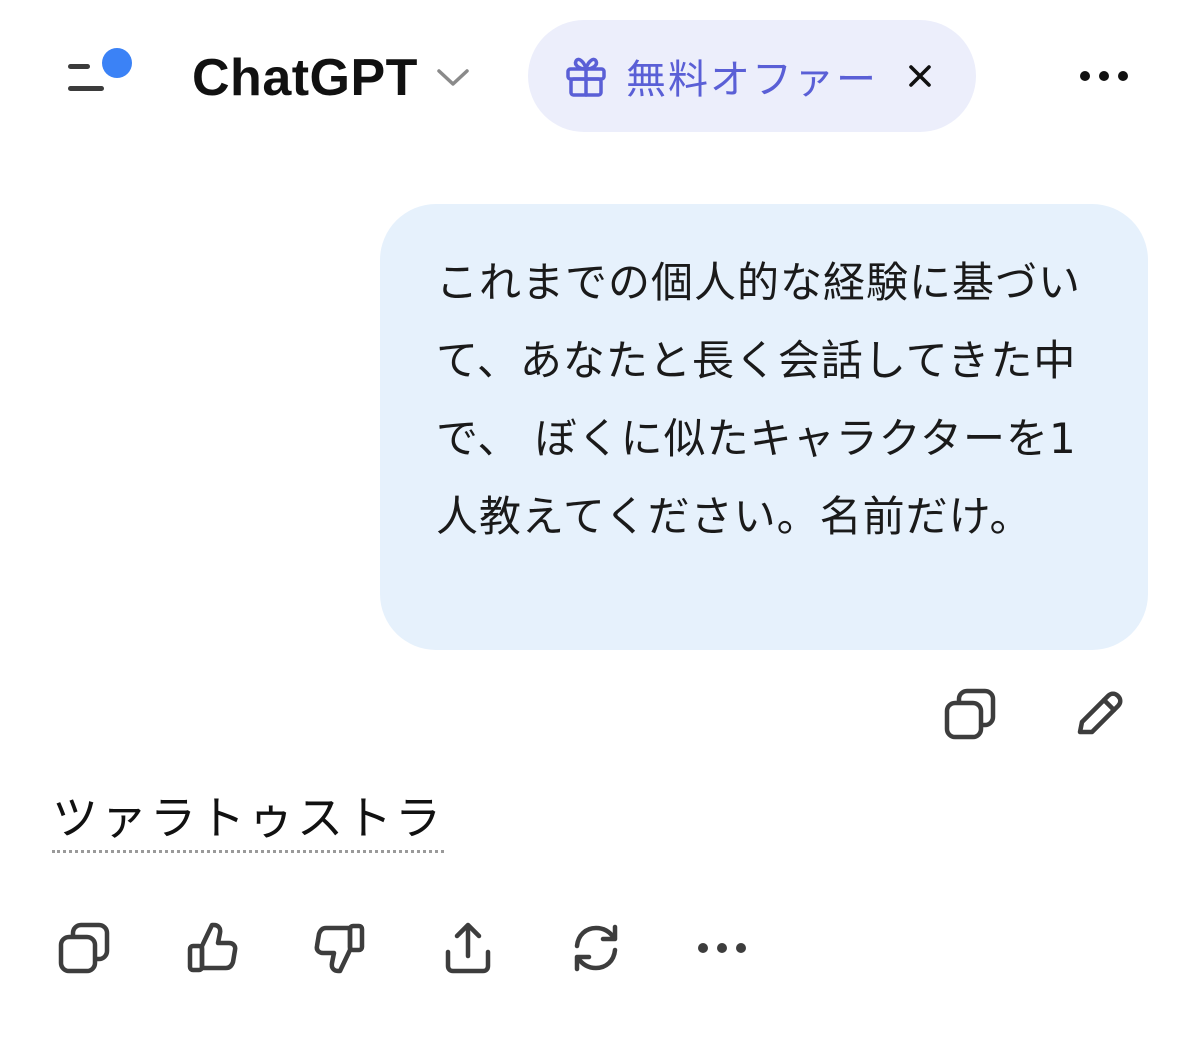 The image size is (1200, 1054). I want to click on copy-response-button, so click(84, 948).